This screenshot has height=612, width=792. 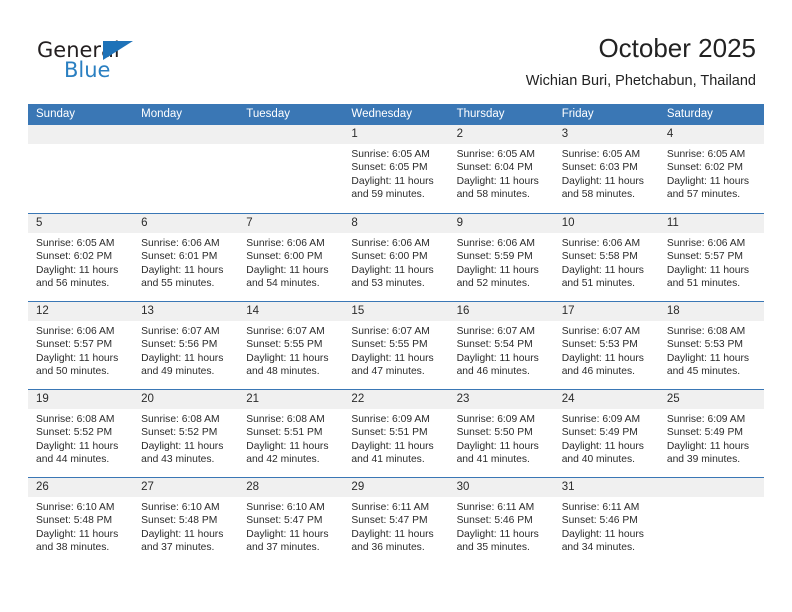 What do you see at coordinates (179, 345) in the screenshot?
I see `sunset-text: Sunset: 5:56 PM` at bounding box center [179, 345].